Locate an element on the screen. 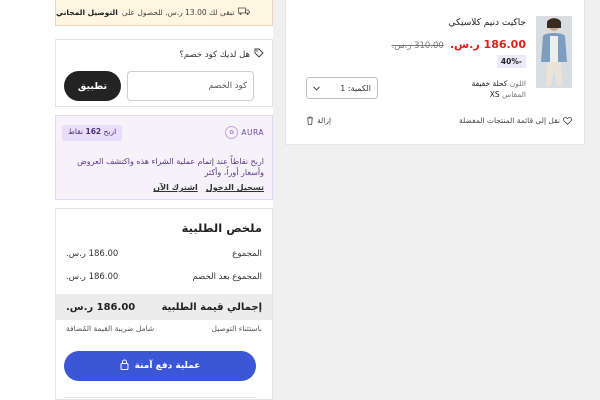 The height and width of the screenshot is (400, 600). price-row: 186.00 ر.س. 310.00 ر.س. is located at coordinates (459, 44).